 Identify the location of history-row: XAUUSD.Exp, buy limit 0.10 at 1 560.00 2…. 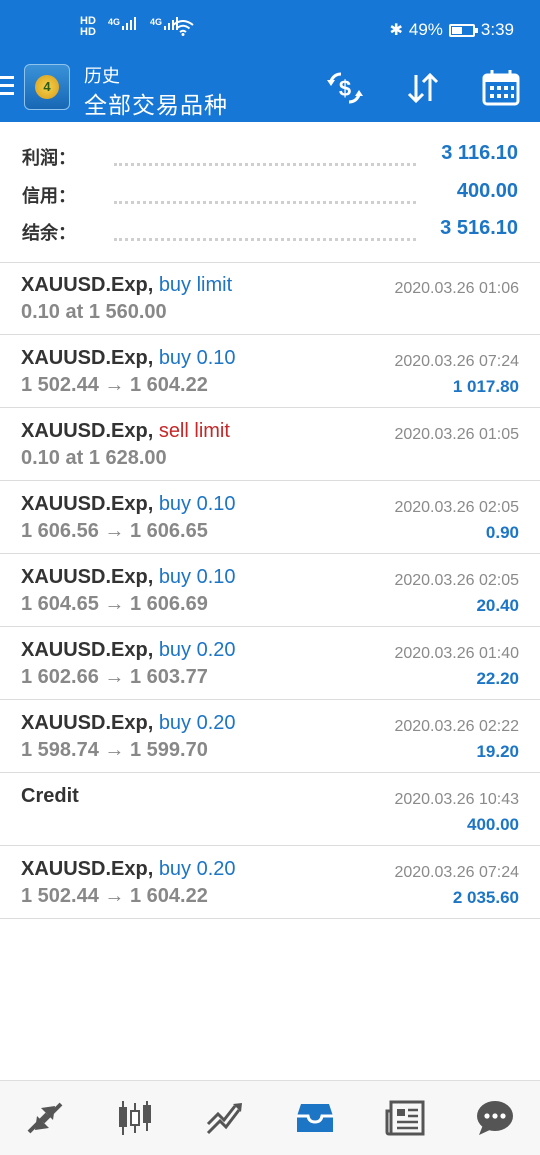
(270, 298).